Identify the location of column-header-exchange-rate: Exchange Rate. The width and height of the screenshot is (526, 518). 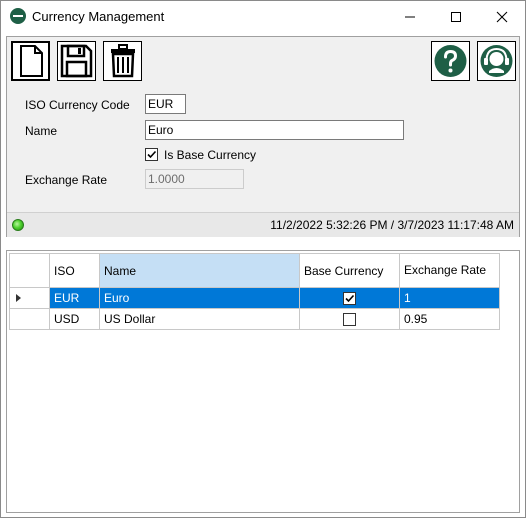
(449, 270).